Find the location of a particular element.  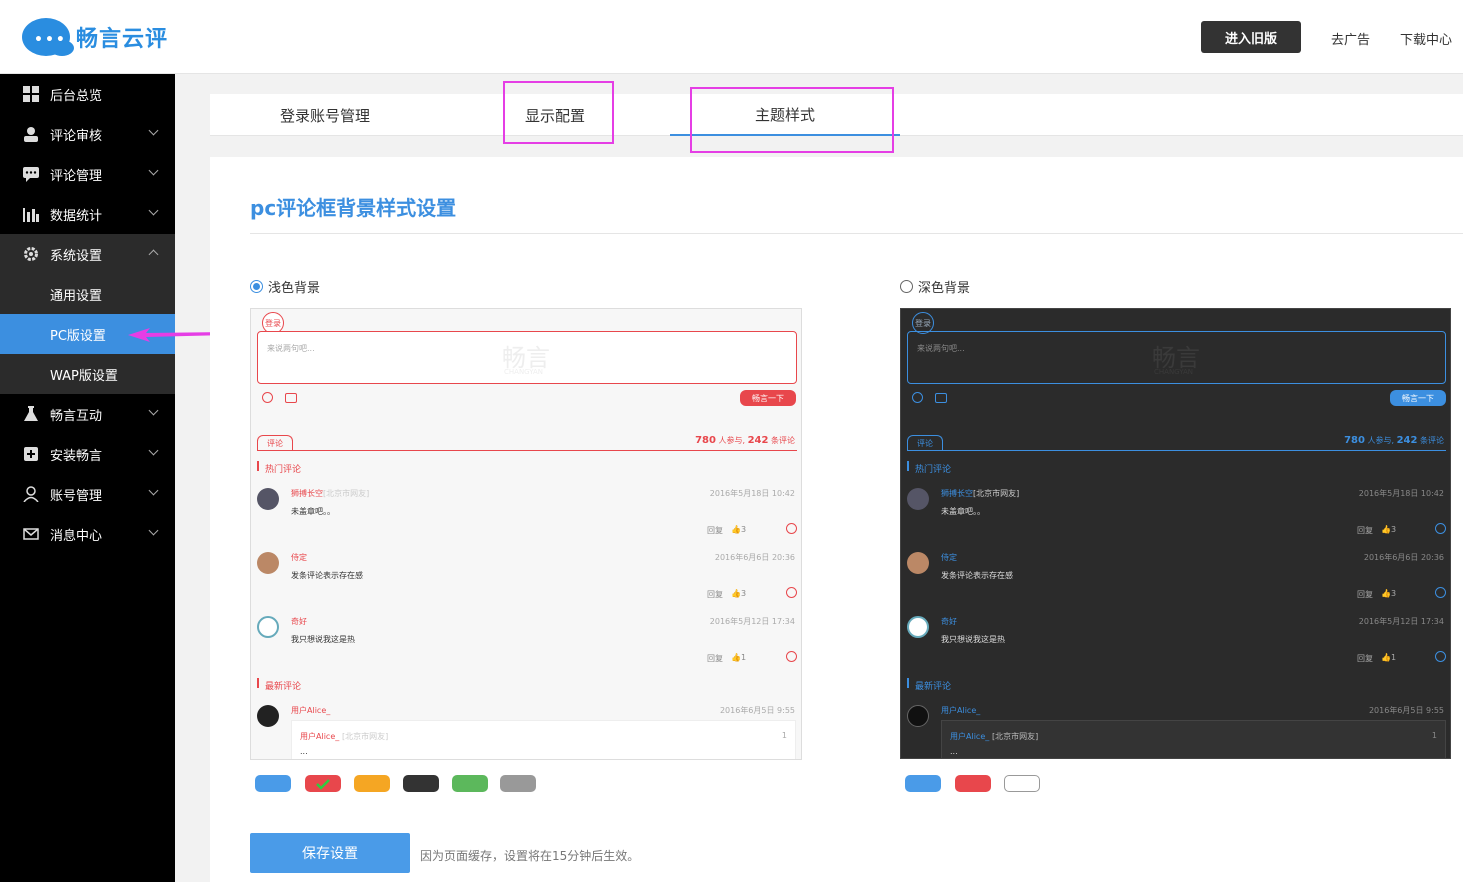

sidebar-item-label: 账号管理 is located at coordinates (76, 496).